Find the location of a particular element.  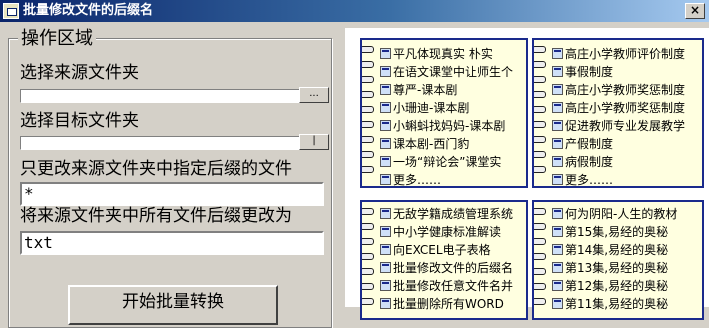

notepad-link: 高庄小学教师评价制度 is located at coordinates (618, 53).